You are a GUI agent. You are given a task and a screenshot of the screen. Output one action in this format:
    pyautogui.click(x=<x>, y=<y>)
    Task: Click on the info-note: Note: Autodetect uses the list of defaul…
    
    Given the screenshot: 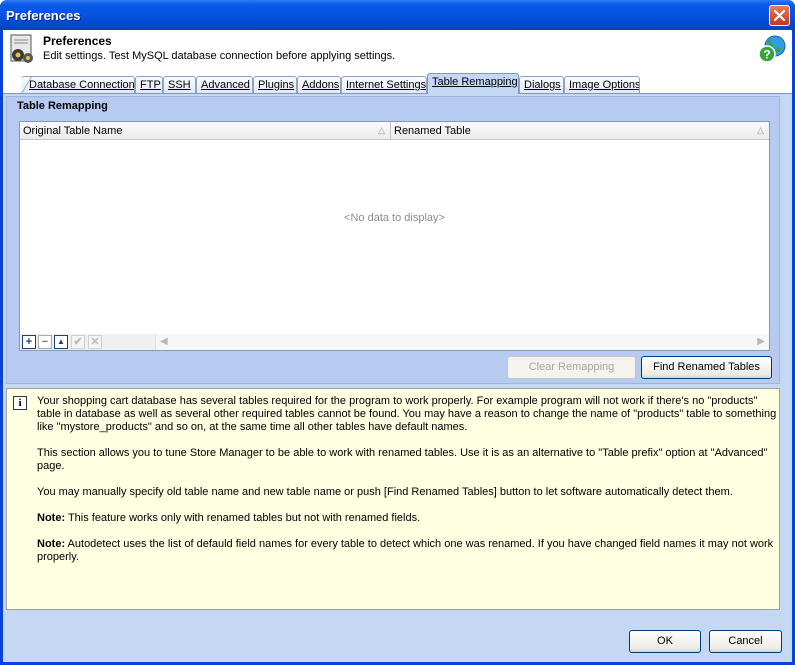 What is the action you would take?
    pyautogui.click(x=409, y=551)
    